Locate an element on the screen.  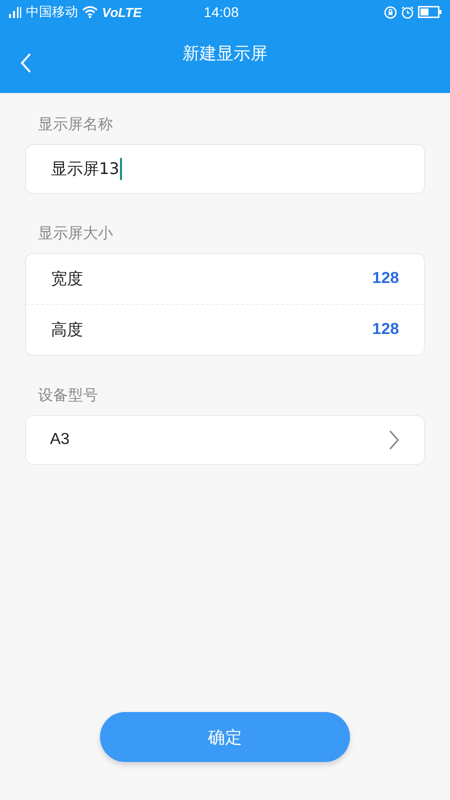
battery-icon is located at coordinates (430, 12).